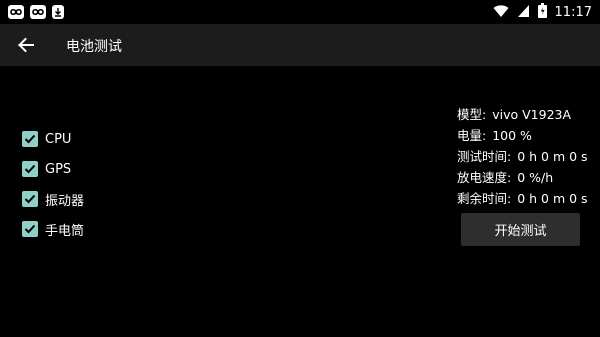 This screenshot has width=600, height=337. Describe the element at coordinates (484, 156) in the screenshot. I see `test-time-label: 测试时间:` at that location.